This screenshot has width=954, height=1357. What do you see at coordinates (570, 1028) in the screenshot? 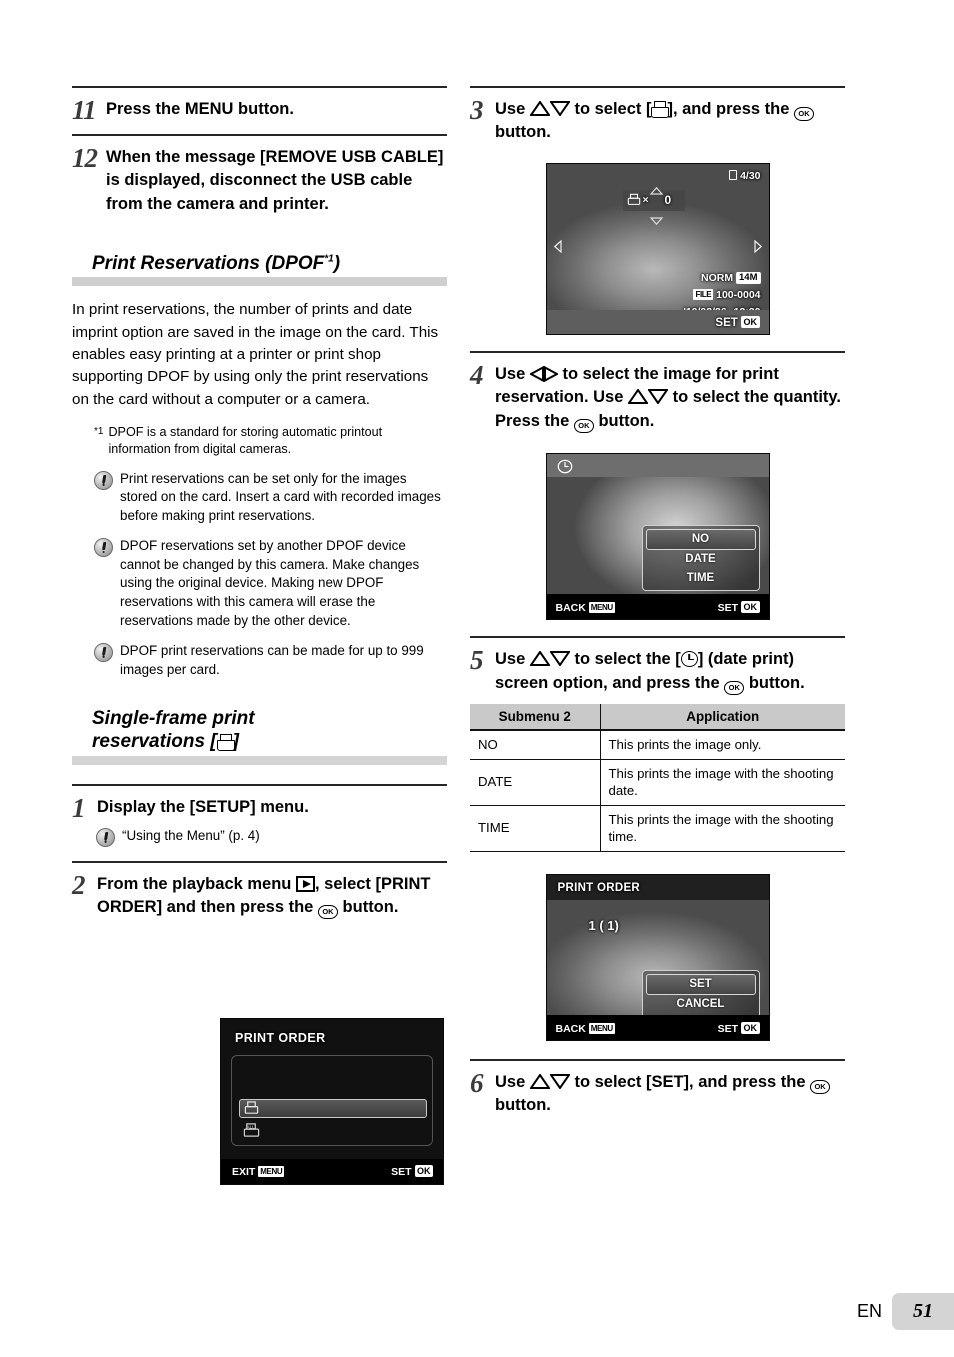
I see `back-text: BACK` at bounding box center [570, 1028].